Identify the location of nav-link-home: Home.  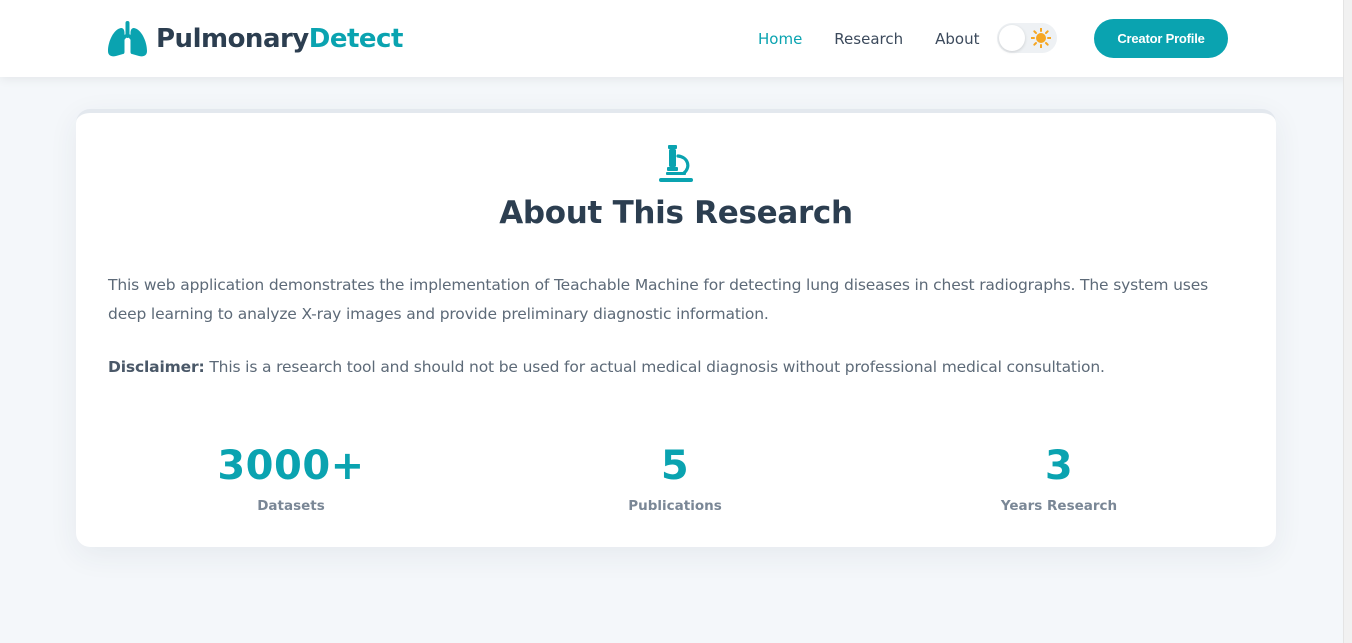
(780, 39).